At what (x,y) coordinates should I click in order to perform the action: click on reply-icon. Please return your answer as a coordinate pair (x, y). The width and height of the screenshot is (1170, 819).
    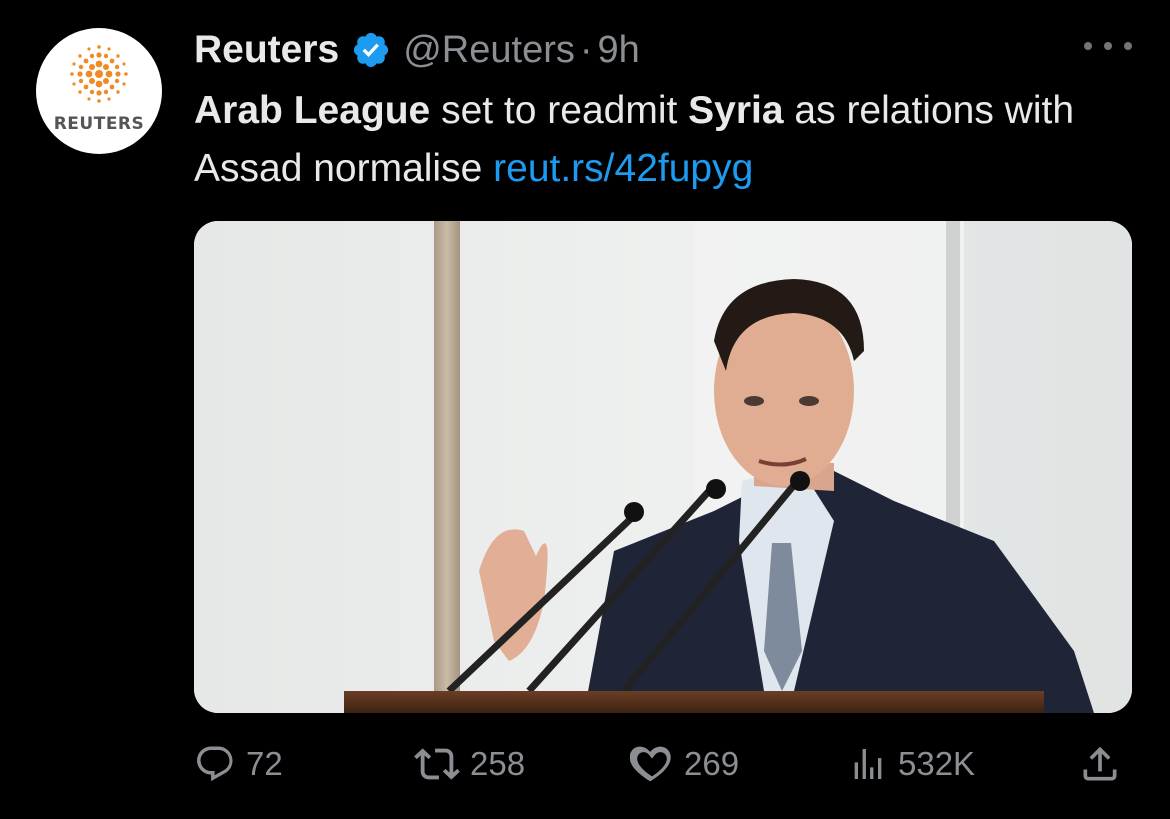
    Looking at the image, I should click on (215, 764).